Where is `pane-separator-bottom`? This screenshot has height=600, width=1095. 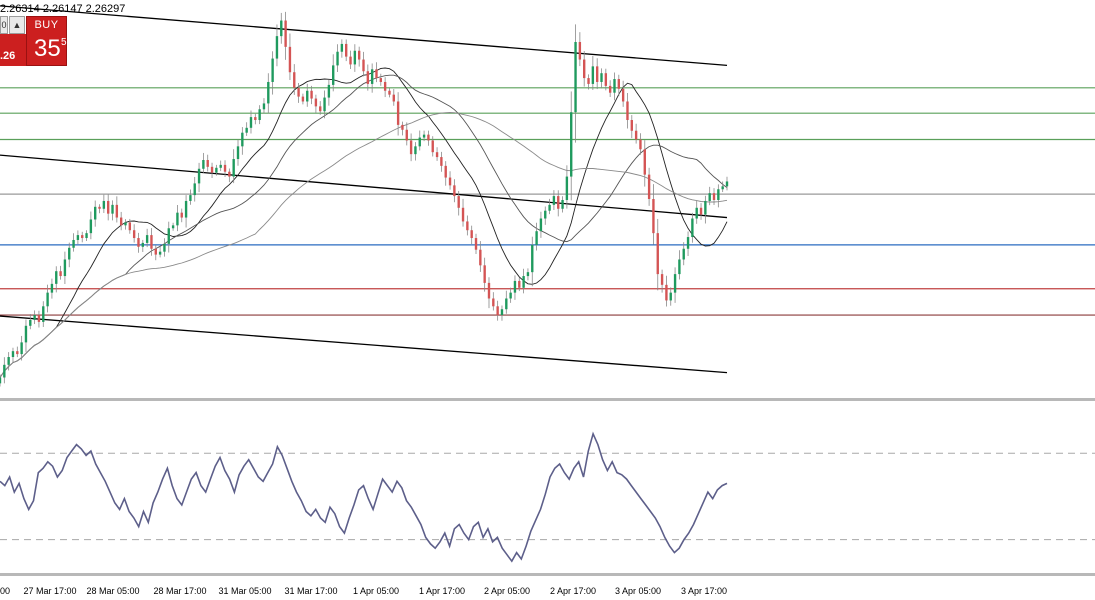 pane-separator-bottom is located at coordinates (547, 574).